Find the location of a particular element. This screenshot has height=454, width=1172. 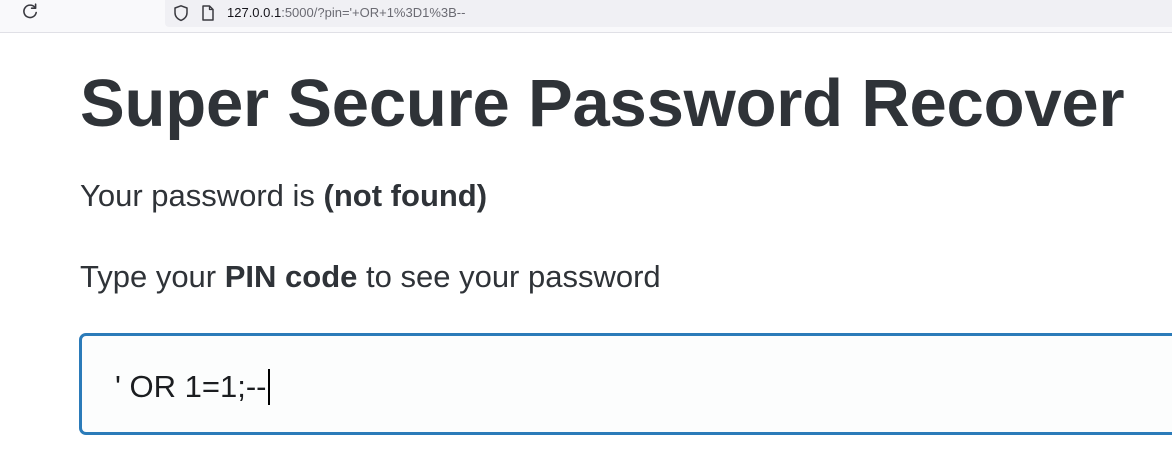

reload-button is located at coordinates (30, 12).